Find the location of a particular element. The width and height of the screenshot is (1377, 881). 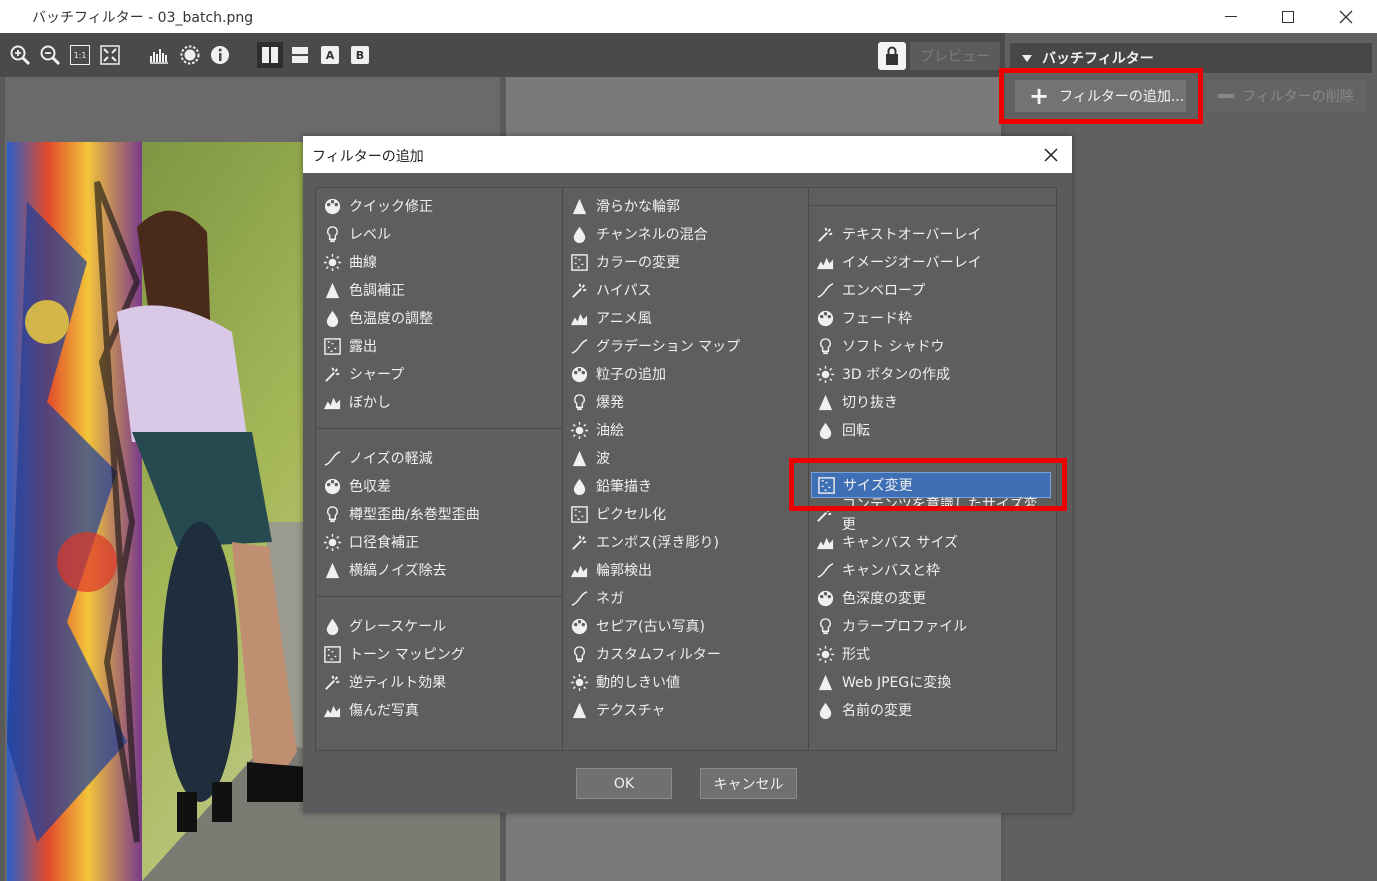

maximize-button is located at coordinates (1288, 16).